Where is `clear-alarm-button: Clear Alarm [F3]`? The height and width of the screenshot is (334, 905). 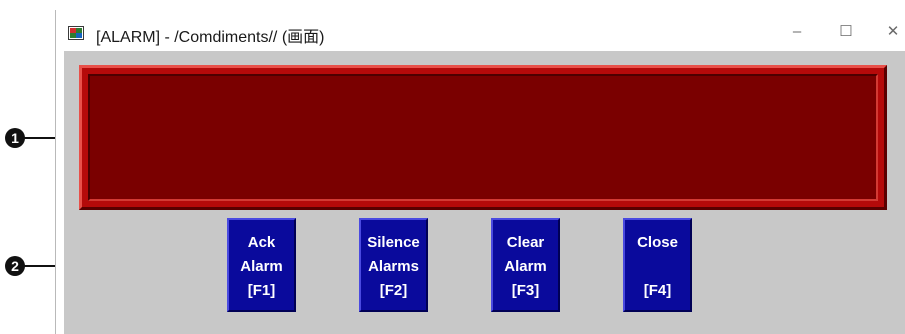
clear-alarm-button: Clear Alarm [F3] is located at coordinates (525, 265).